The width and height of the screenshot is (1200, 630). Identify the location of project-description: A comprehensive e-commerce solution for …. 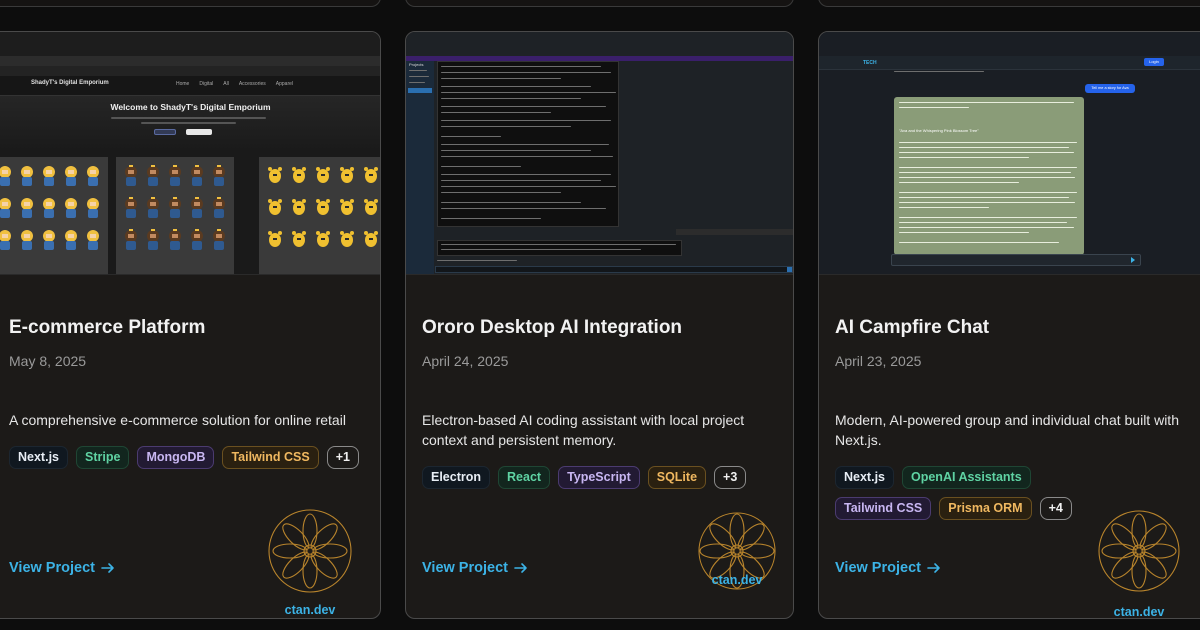
(177, 420).